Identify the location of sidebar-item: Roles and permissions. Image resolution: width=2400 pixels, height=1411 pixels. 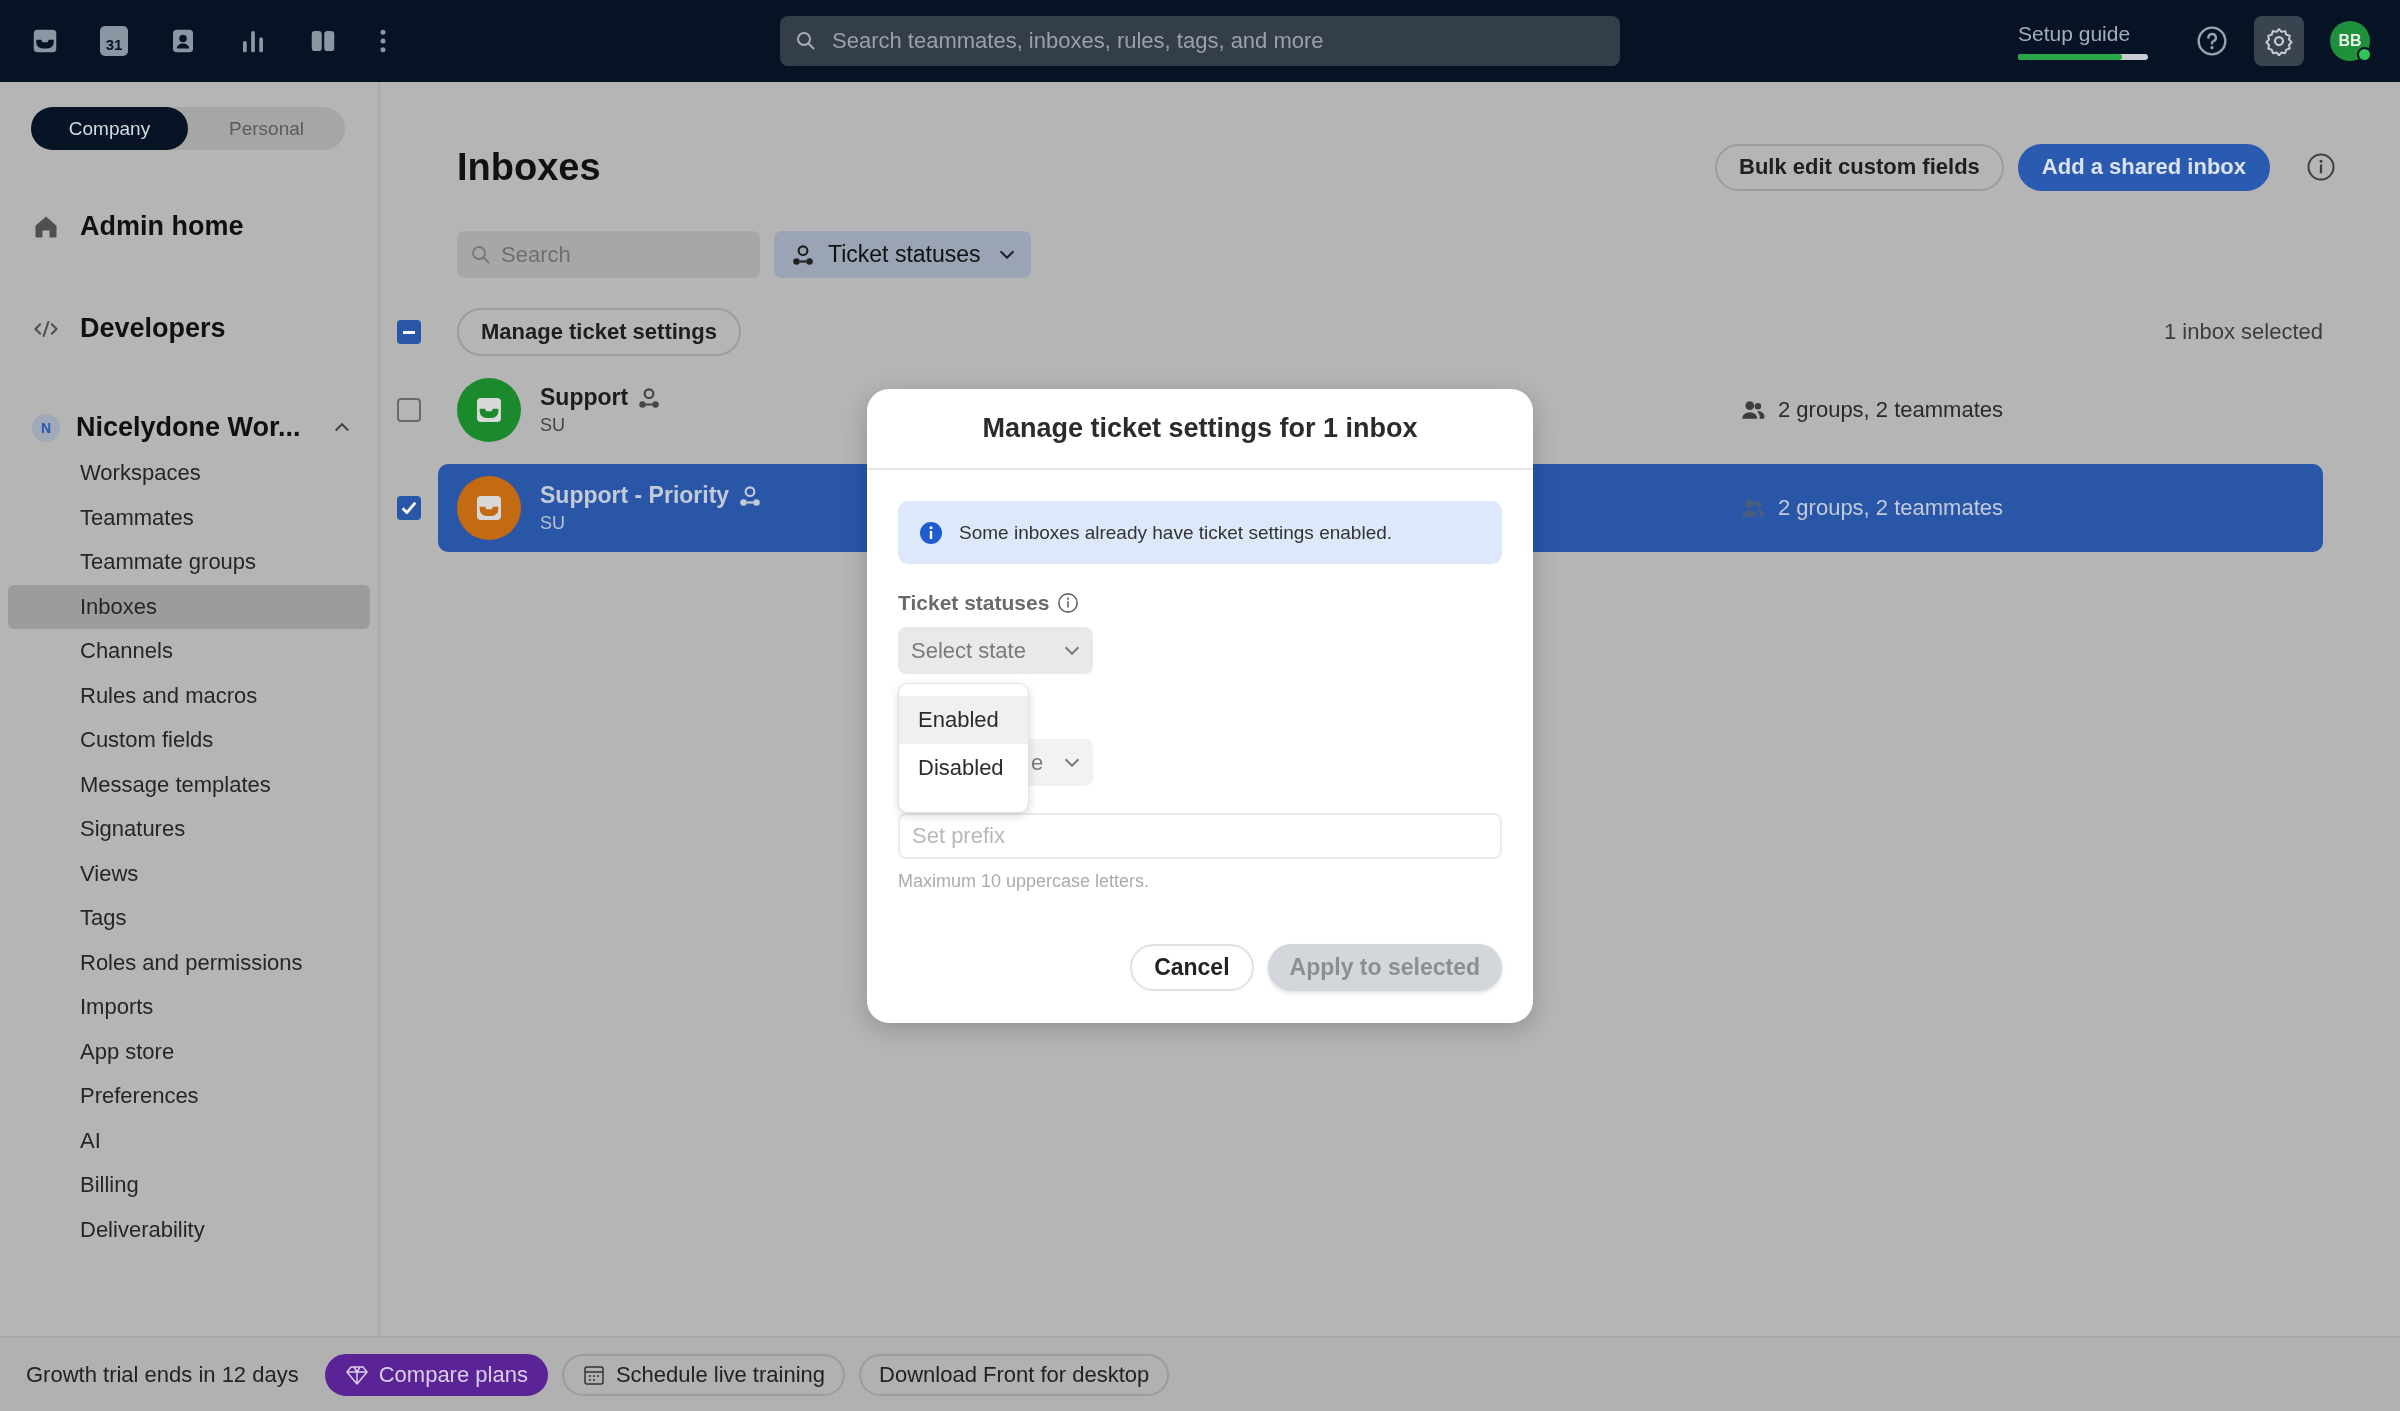
(189, 962).